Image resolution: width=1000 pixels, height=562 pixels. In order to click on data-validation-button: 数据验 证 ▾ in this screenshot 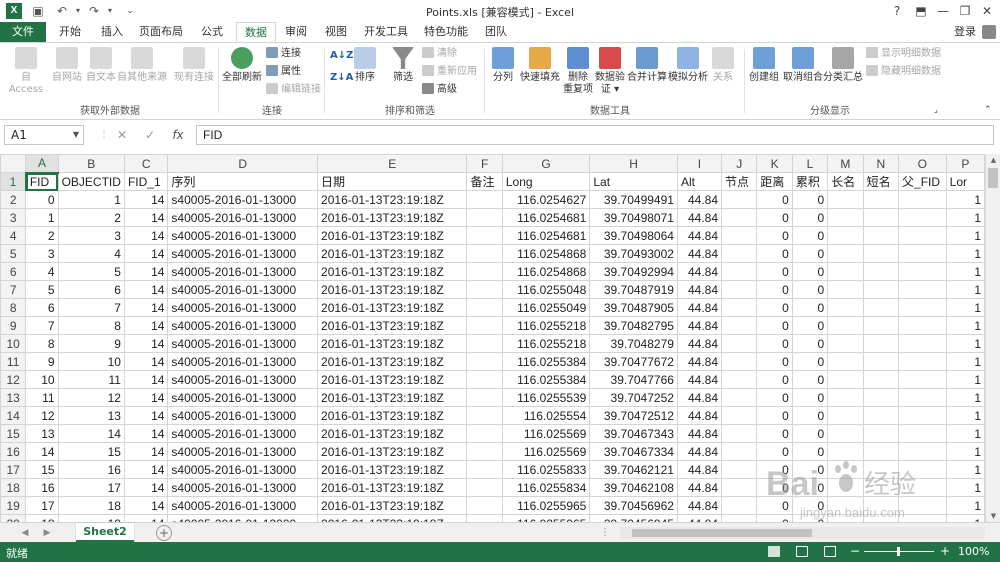, I will do `click(610, 71)`.